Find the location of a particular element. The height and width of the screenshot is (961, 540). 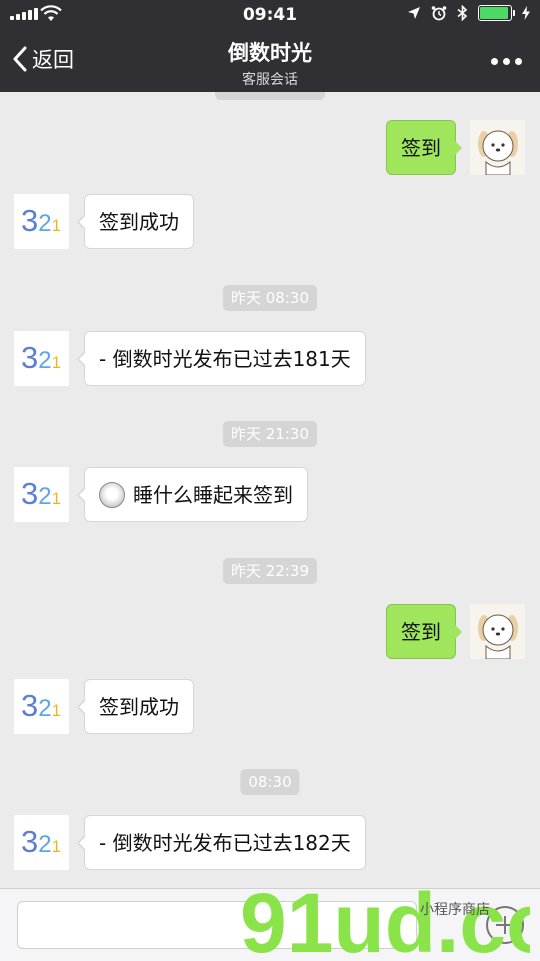

navigation-bar: 返回 倒数时光 客服会话 is located at coordinates (270, 61).